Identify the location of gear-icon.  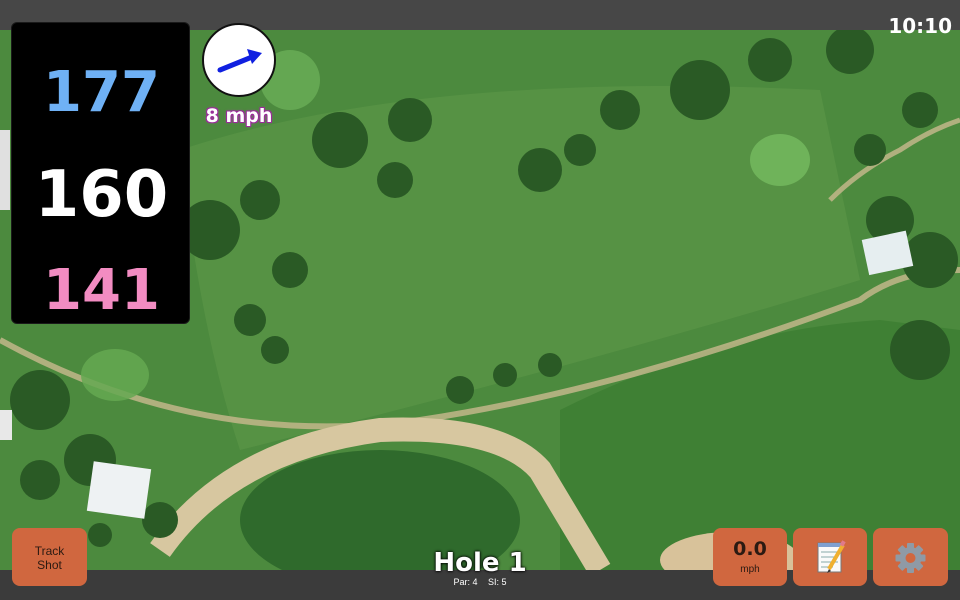
(910, 558).